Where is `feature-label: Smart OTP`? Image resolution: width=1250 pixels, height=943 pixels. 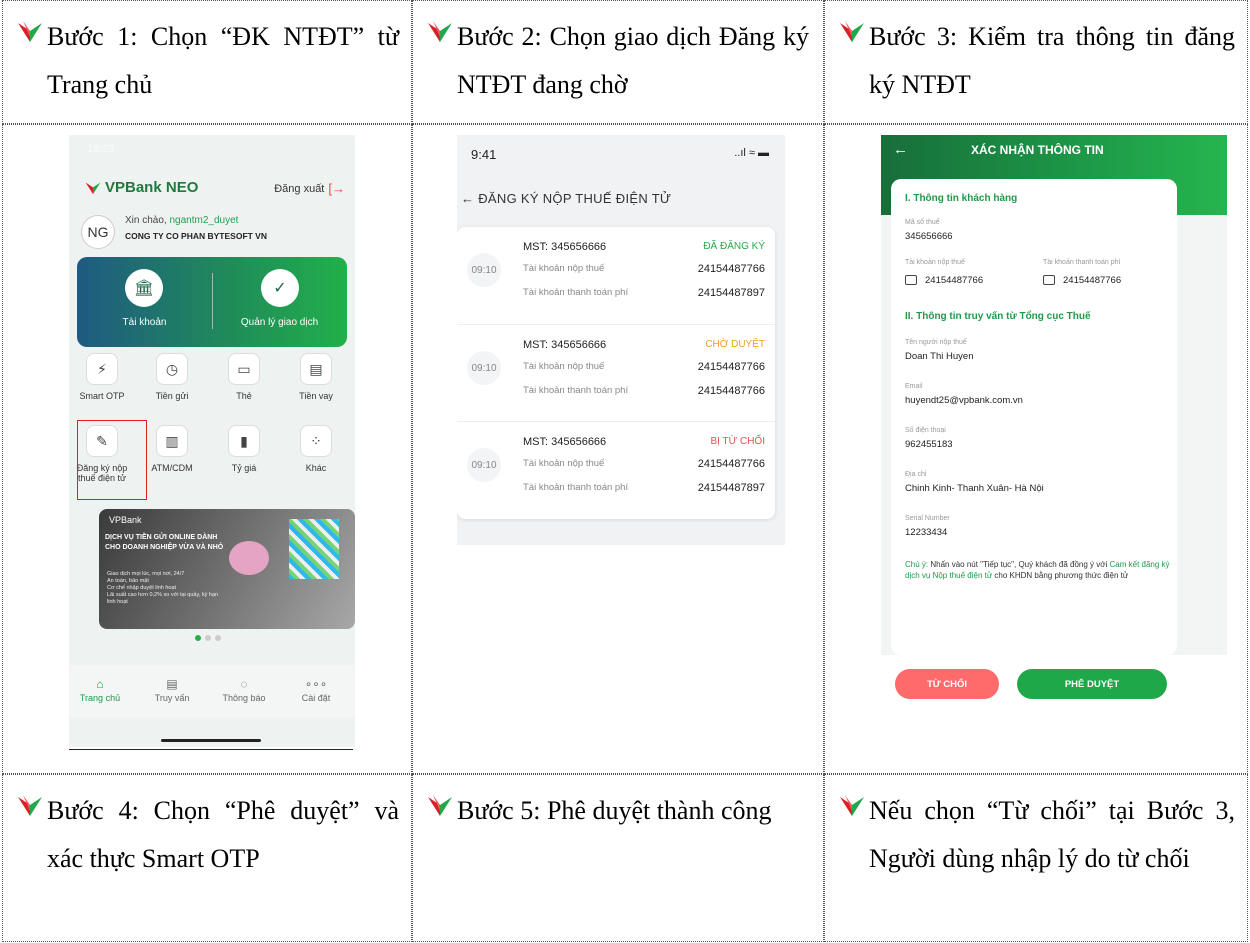
feature-label: Smart OTP is located at coordinates (102, 396).